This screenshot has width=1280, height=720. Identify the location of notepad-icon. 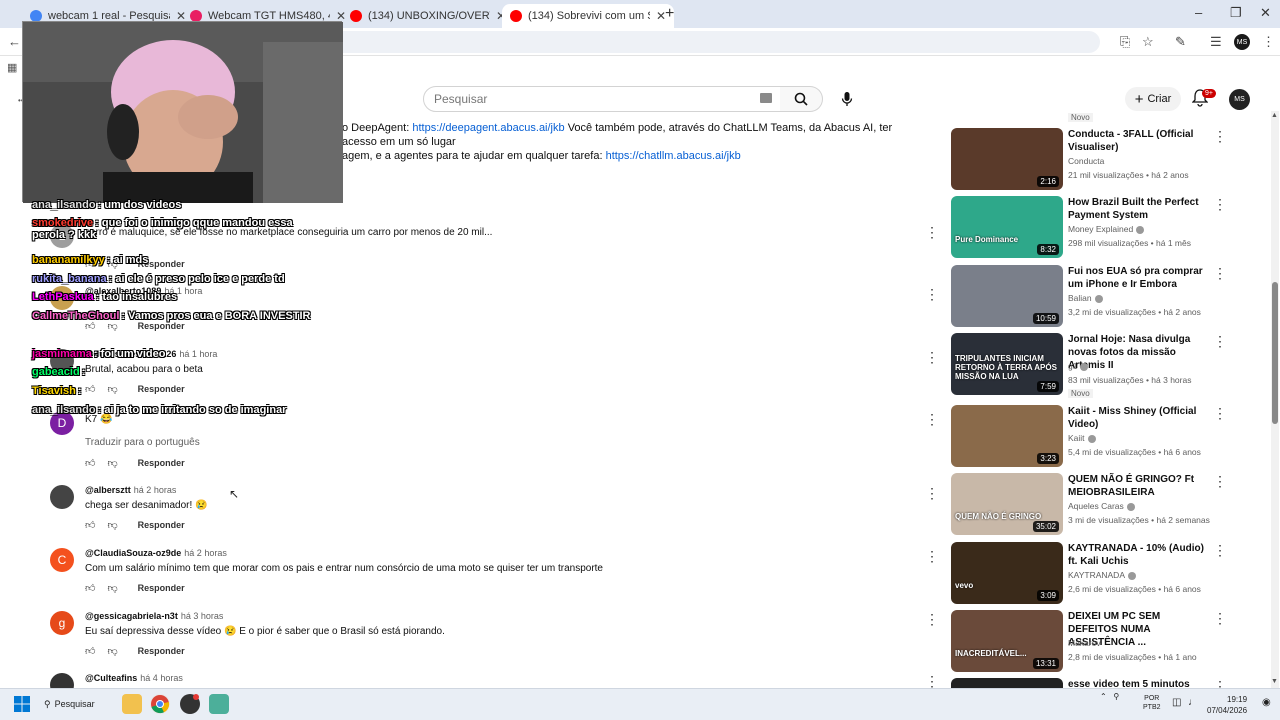
(219, 704).